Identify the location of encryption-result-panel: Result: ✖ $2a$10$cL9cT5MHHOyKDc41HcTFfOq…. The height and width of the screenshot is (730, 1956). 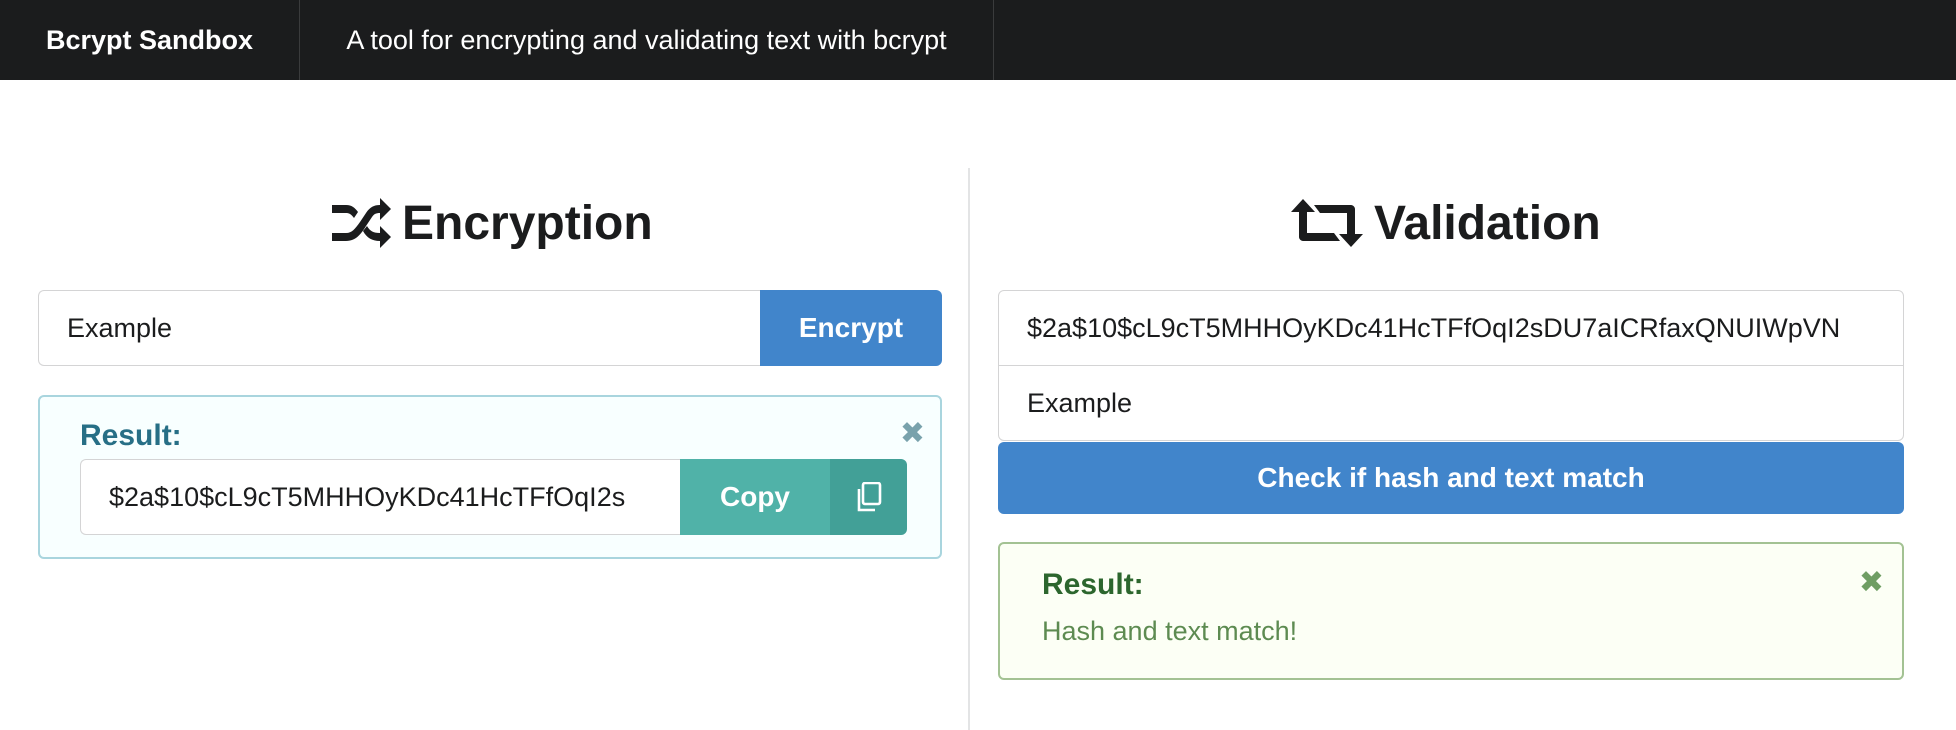
(490, 477).